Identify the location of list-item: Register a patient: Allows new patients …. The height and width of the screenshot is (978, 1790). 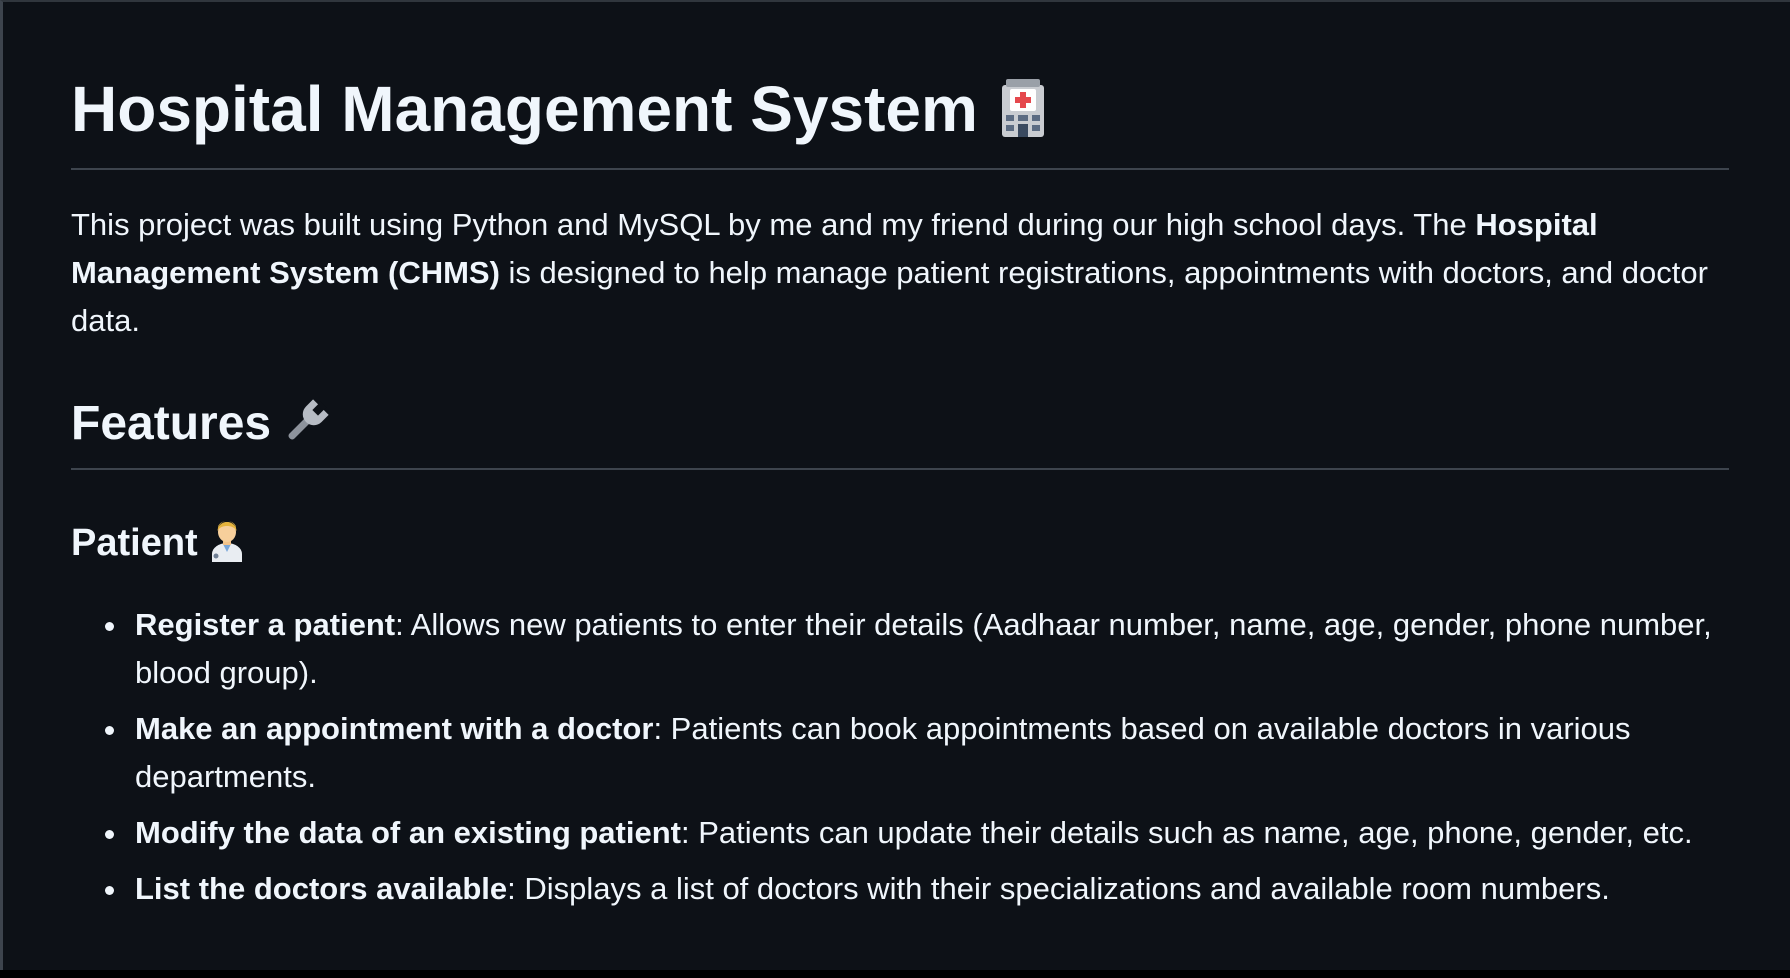
(917, 649).